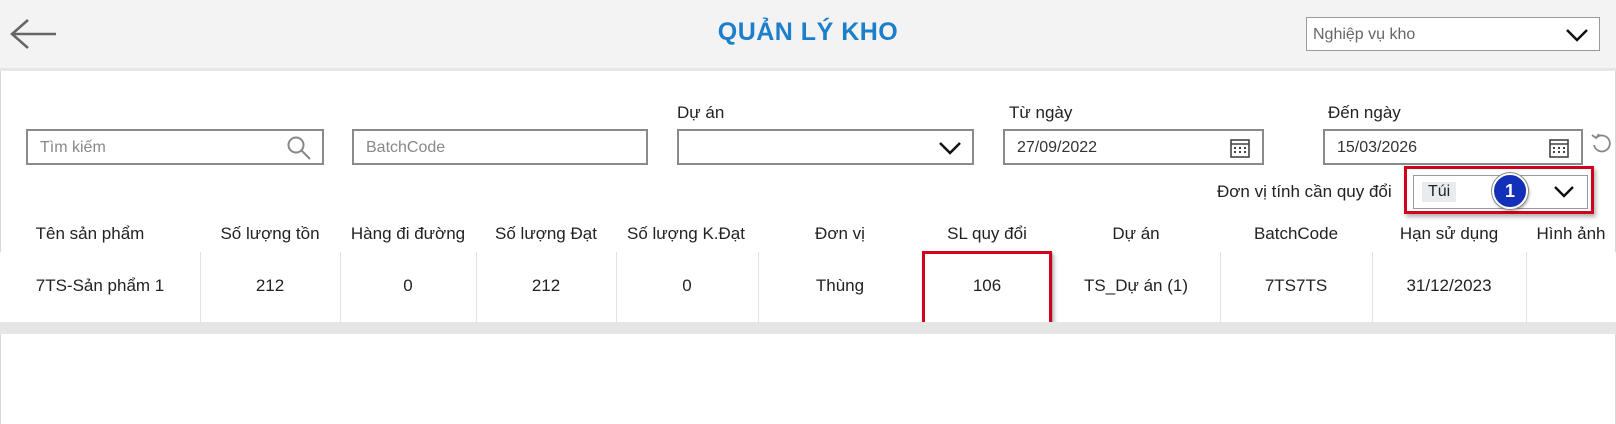 Image resolution: width=1616 pixels, height=424 pixels. Describe the element at coordinates (1526, 287) in the screenshot. I see `column-divider` at that location.